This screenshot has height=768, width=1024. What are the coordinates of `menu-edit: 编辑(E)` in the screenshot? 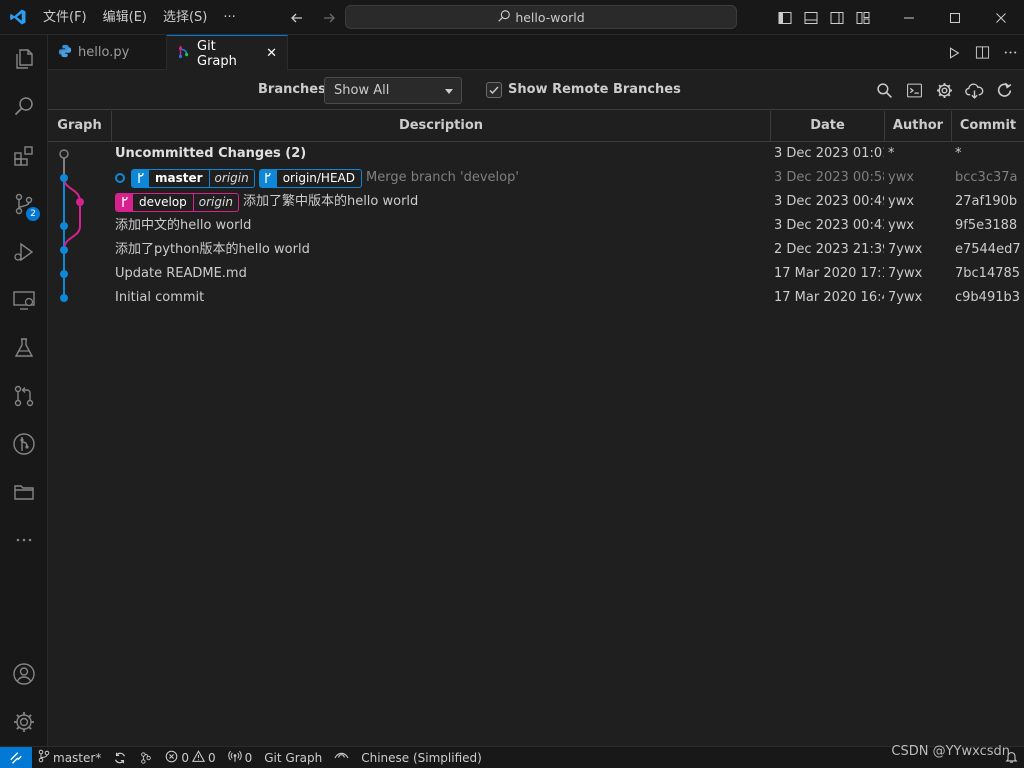 It's located at (125, 17).